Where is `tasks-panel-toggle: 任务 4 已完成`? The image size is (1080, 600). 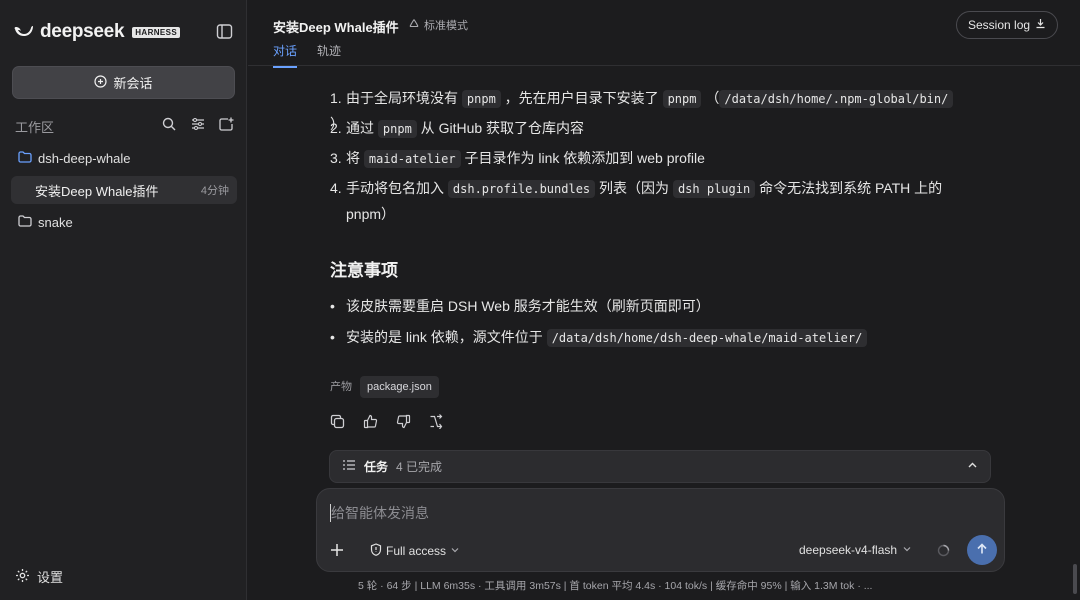 tasks-panel-toggle: 任务 4 已完成 is located at coordinates (660, 466).